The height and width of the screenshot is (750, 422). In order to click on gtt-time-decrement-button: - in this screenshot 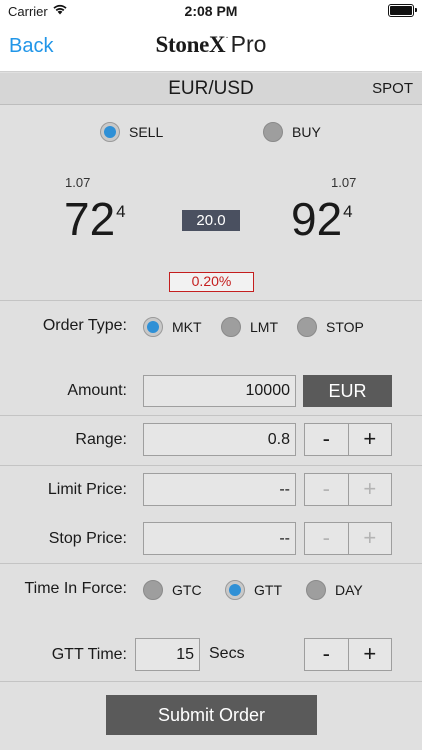, I will do `click(326, 654)`.